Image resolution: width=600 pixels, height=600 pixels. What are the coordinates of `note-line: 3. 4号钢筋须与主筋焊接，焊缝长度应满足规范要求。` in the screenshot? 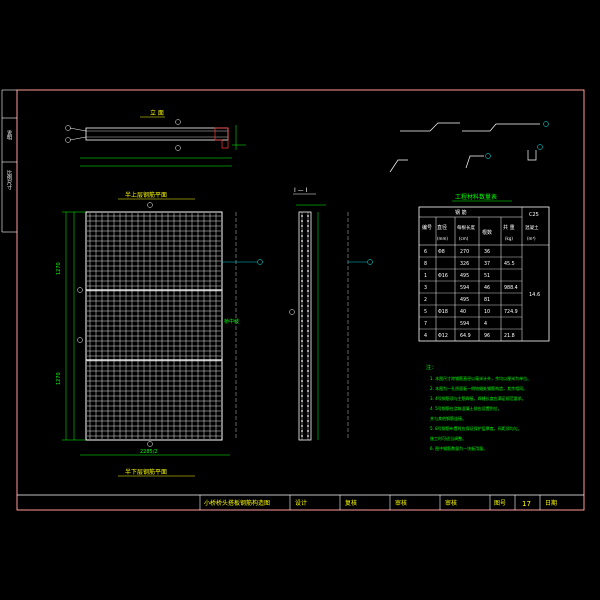 It's located at (478, 398).